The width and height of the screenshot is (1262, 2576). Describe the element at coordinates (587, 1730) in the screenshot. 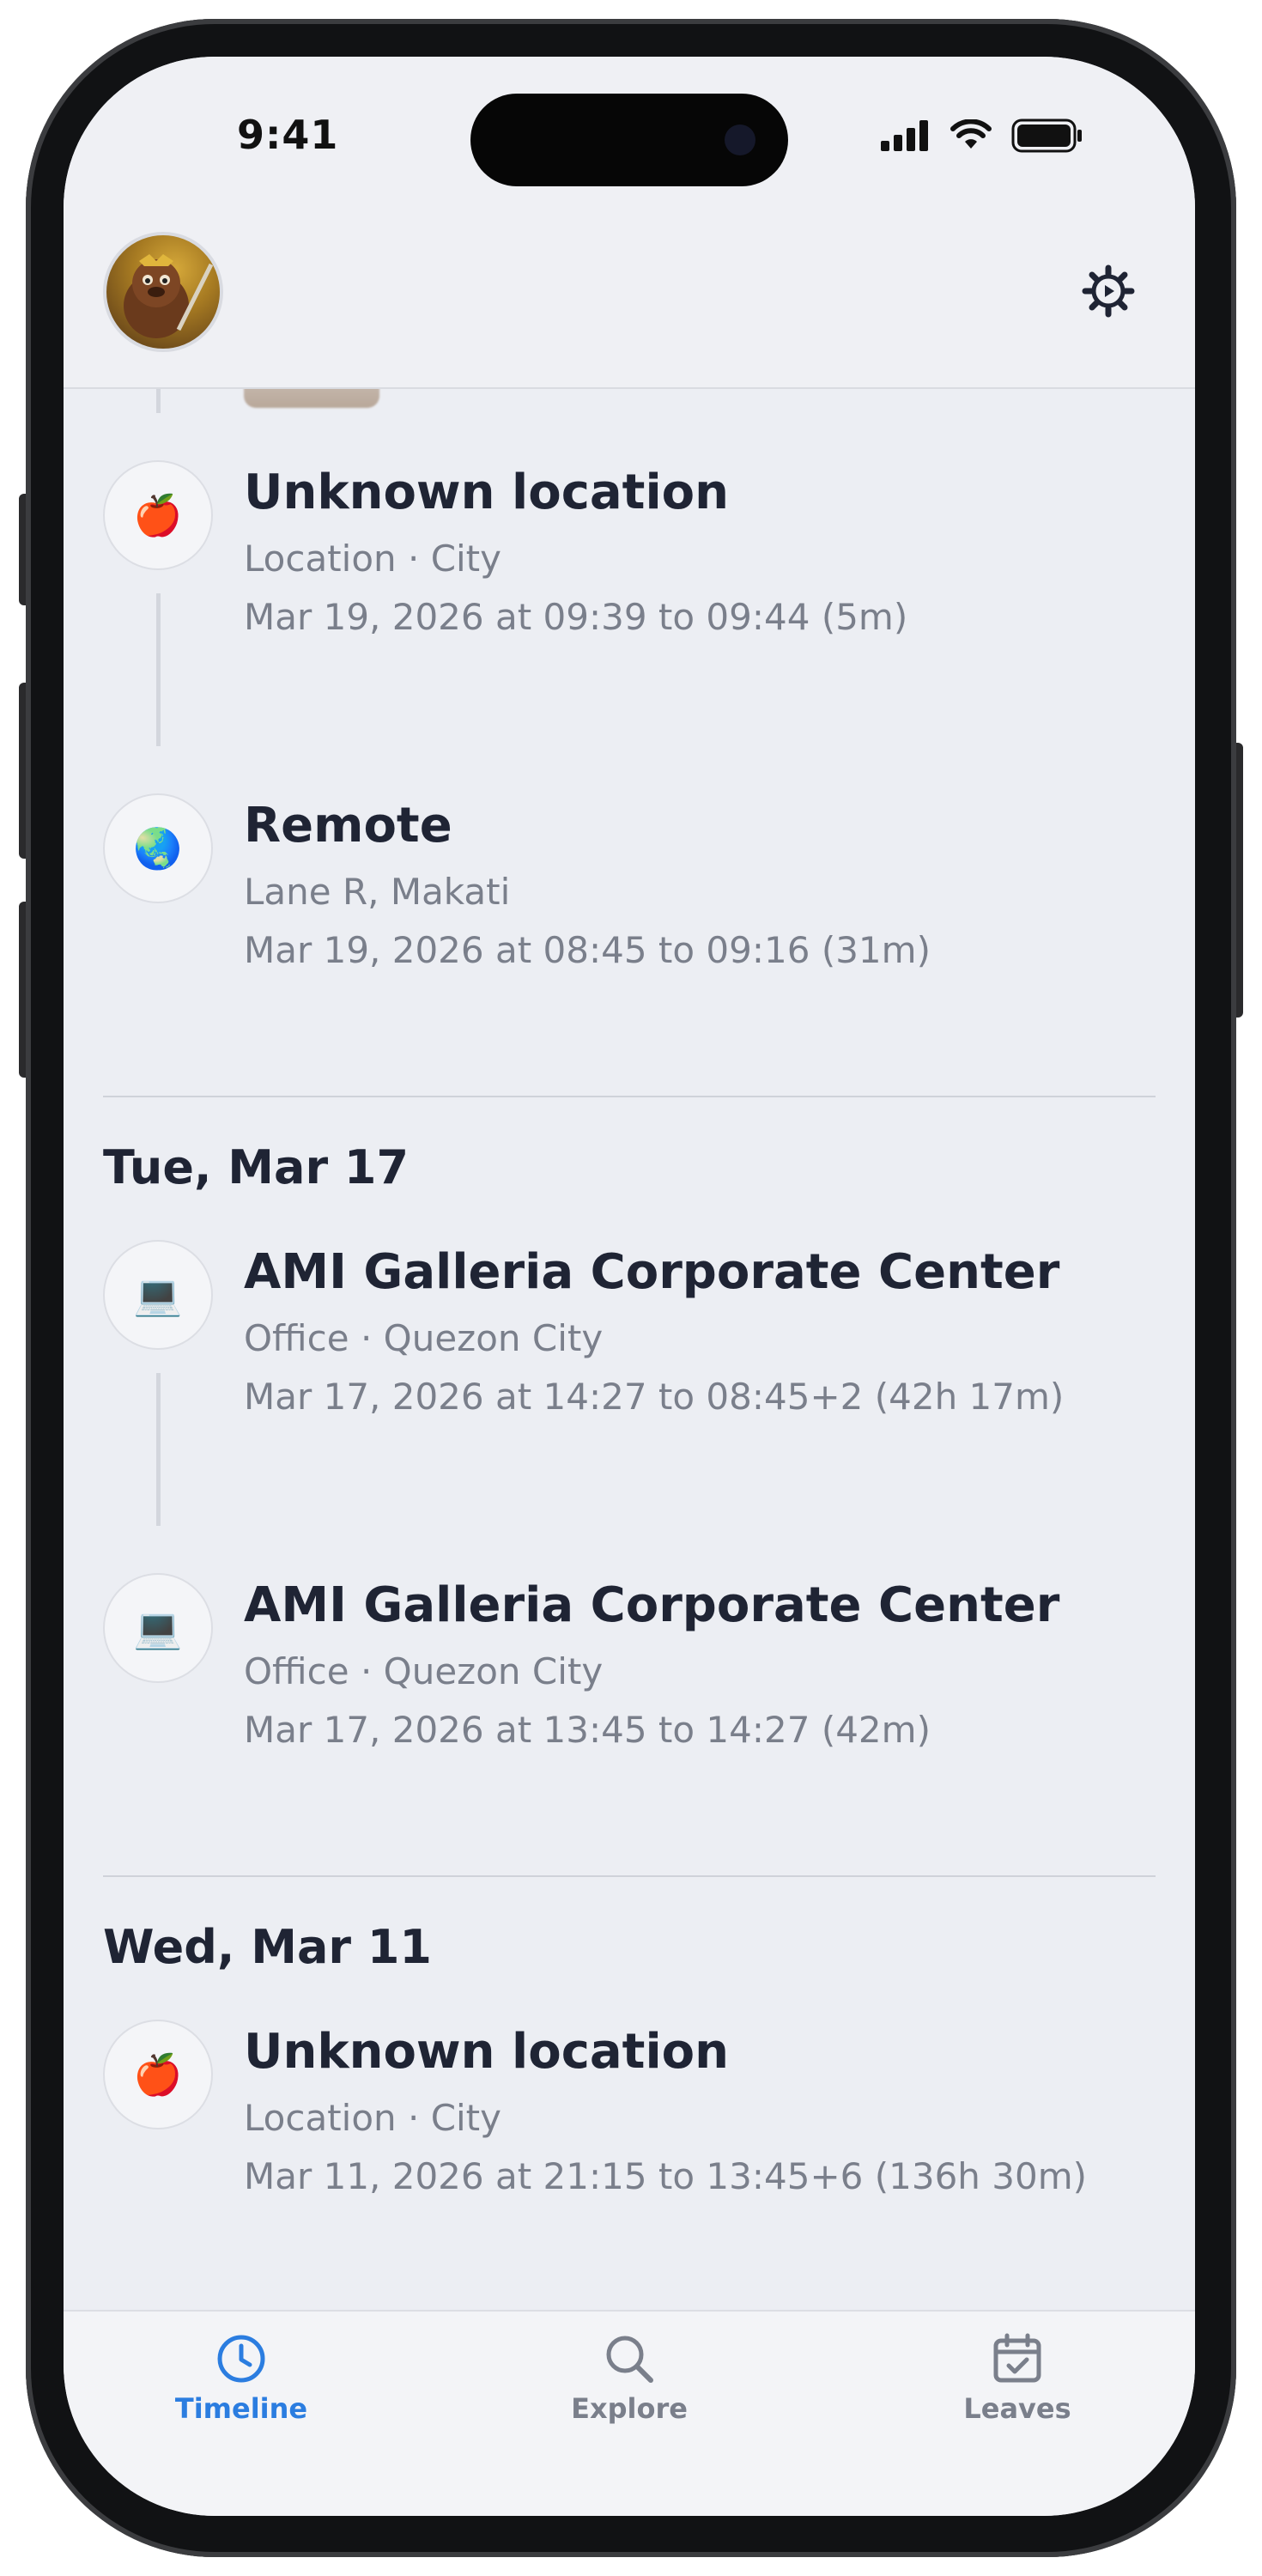

I see `entry-time: Mar 17, 2026 at 13:45 to 14:27 (42m)` at that location.